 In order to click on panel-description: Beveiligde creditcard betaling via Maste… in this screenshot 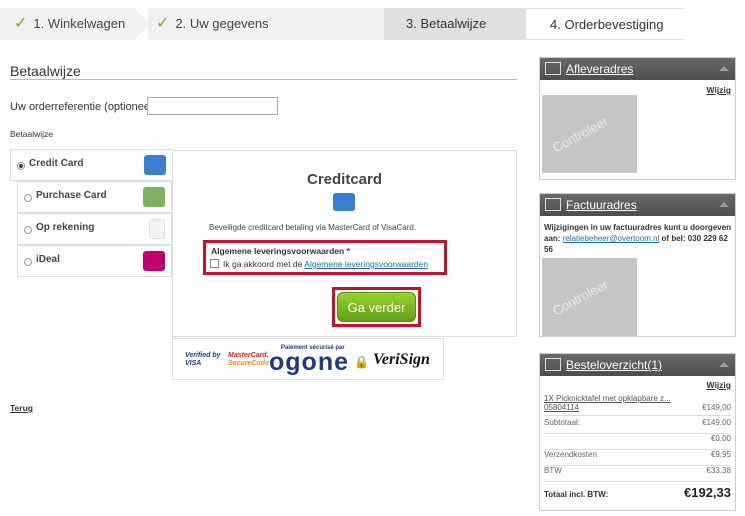, I will do `click(313, 227)`.